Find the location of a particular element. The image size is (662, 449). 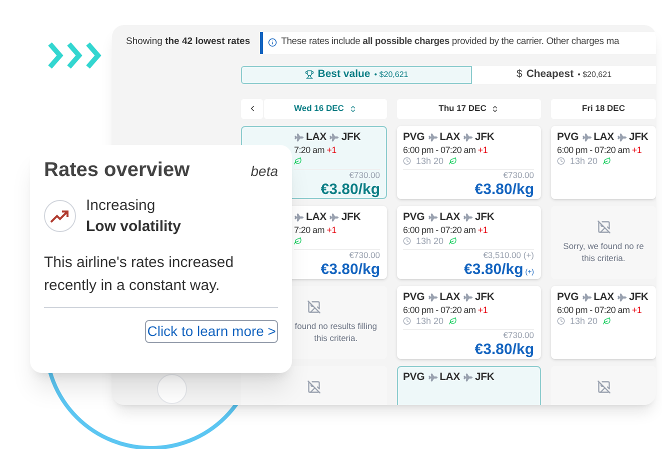

day-header: Thu 17 DEC is located at coordinates (469, 108).